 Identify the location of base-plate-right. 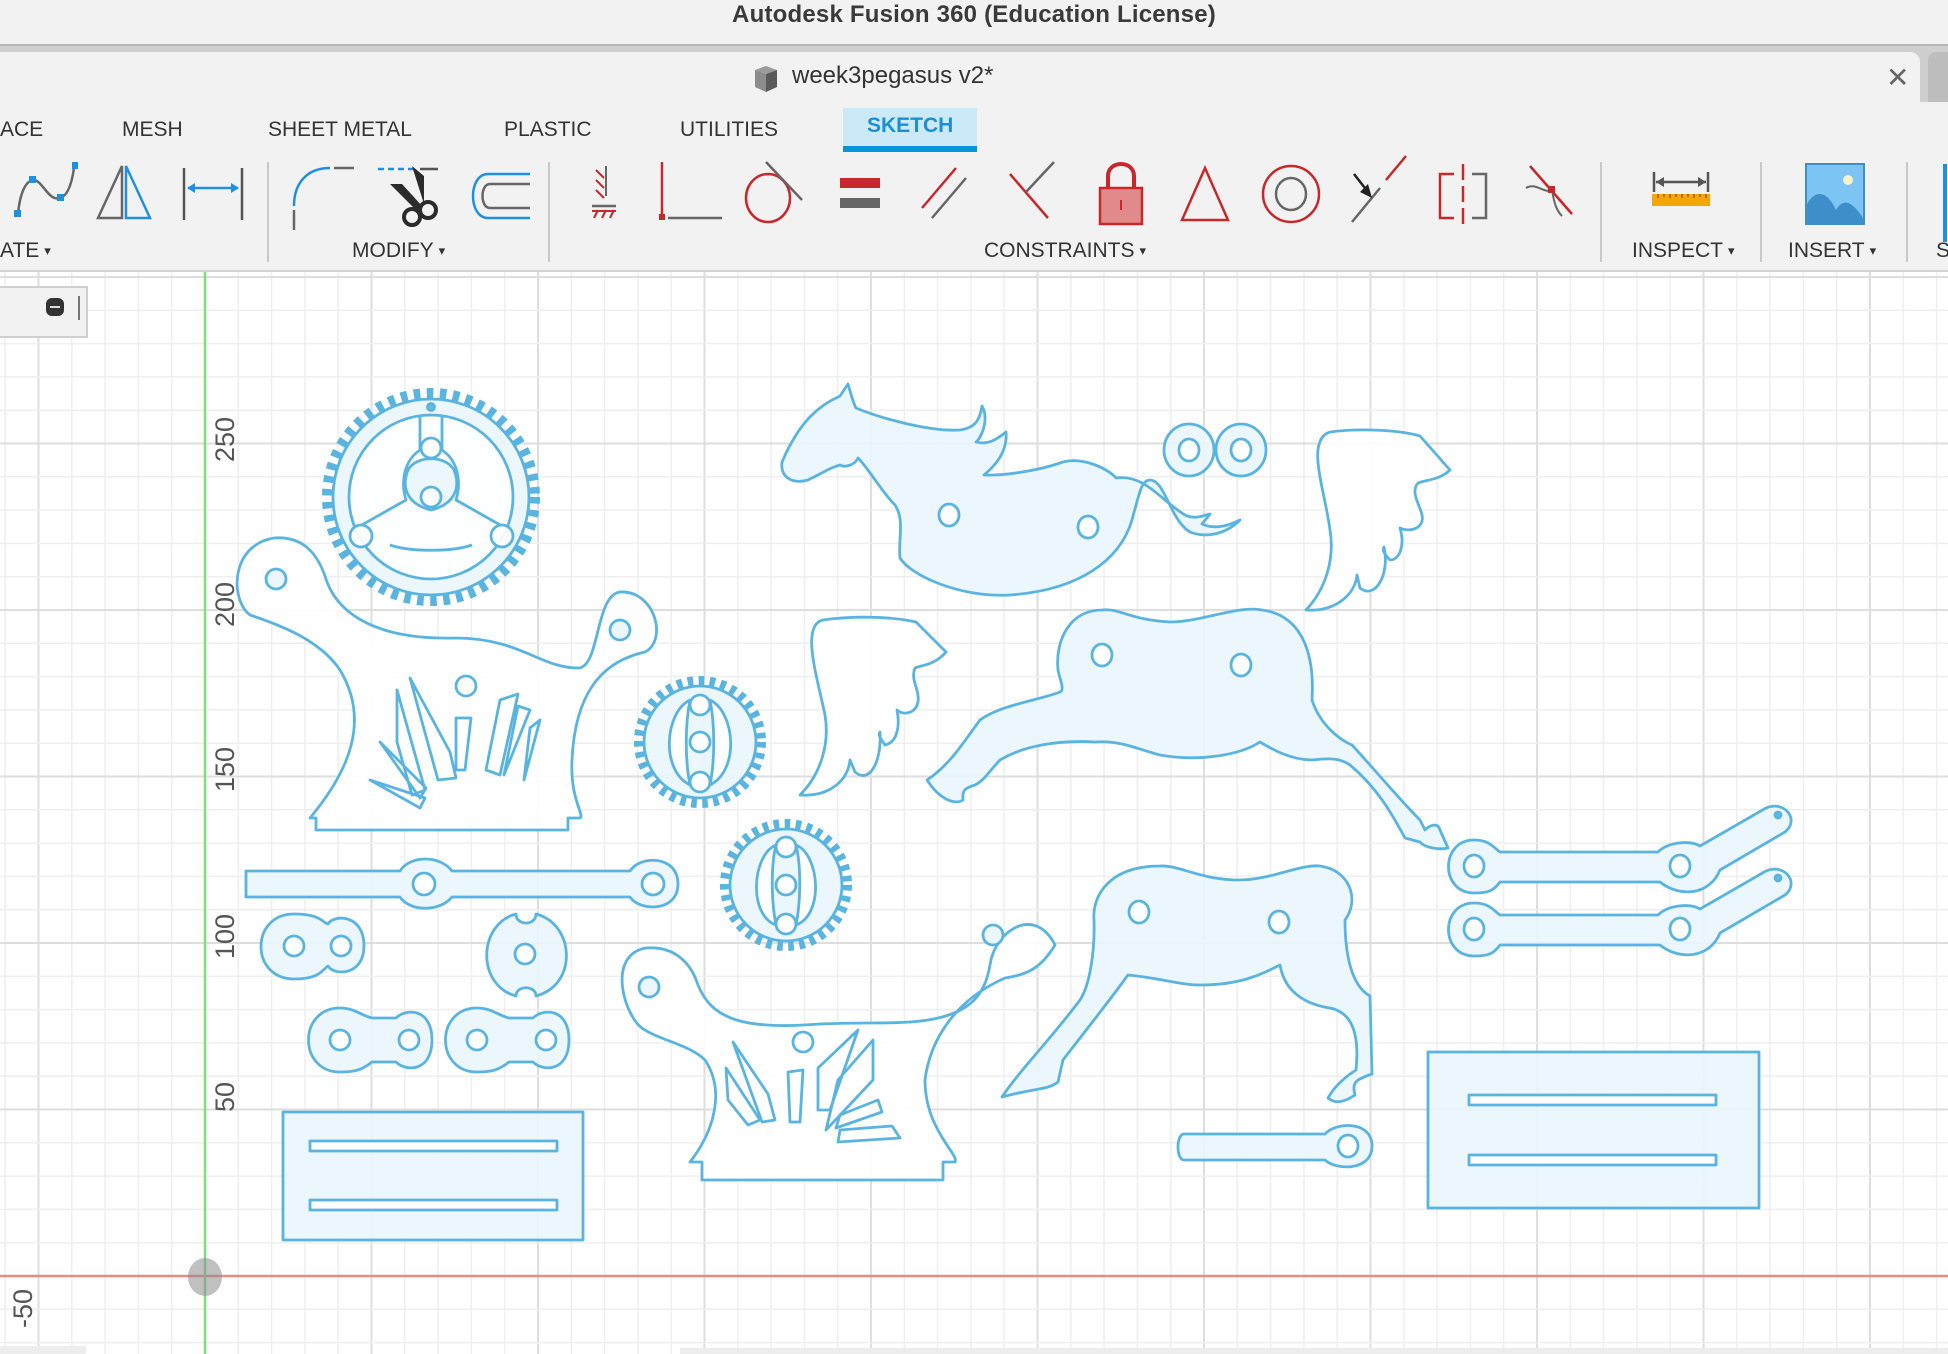
(1593, 1130).